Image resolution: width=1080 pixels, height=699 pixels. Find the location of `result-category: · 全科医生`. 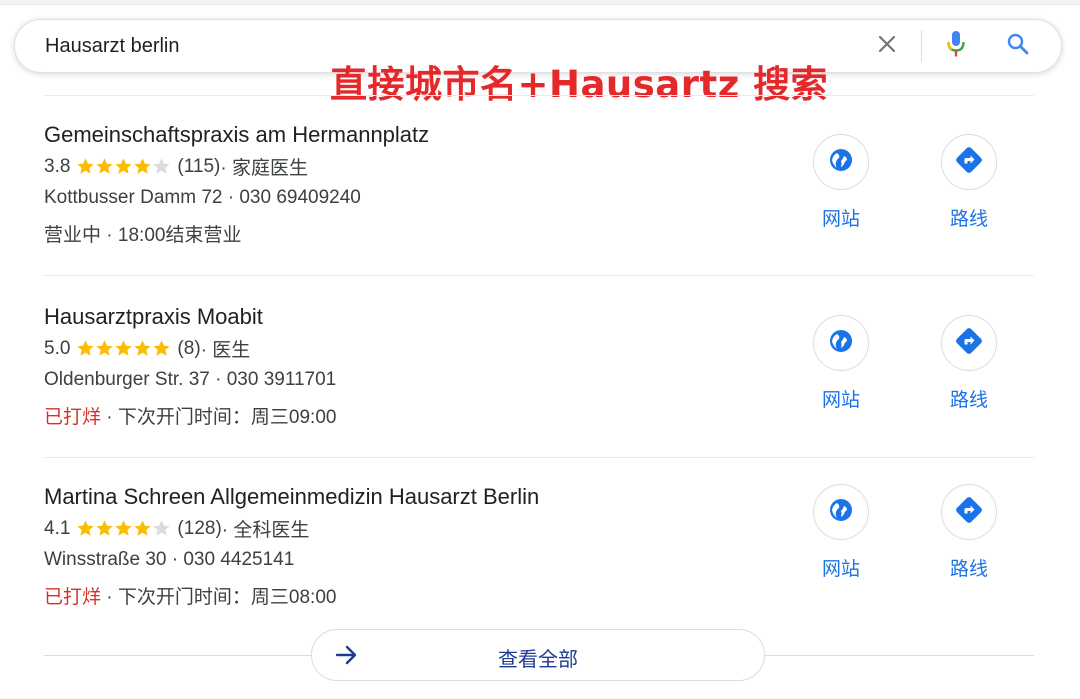

result-category: · 全科医生 is located at coordinates (265, 530).